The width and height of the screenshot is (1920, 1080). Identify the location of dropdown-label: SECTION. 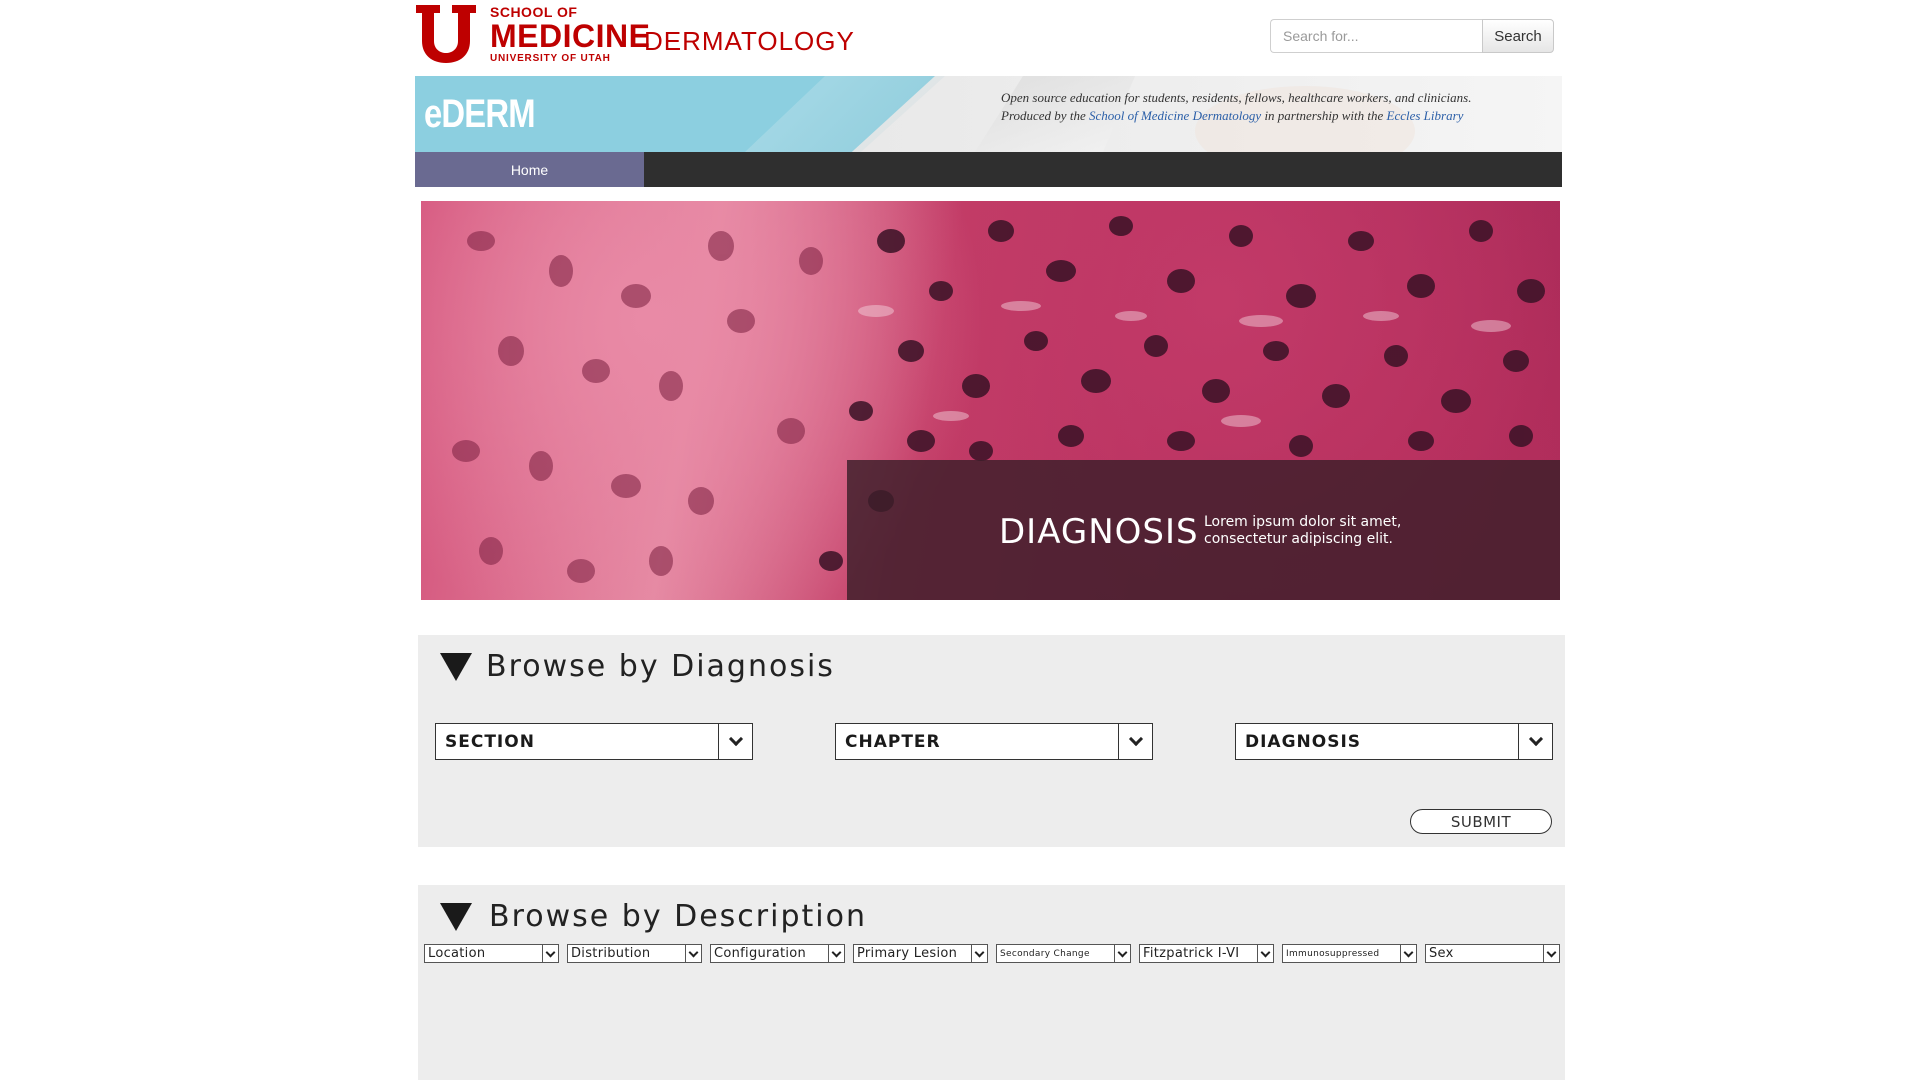
(490, 741).